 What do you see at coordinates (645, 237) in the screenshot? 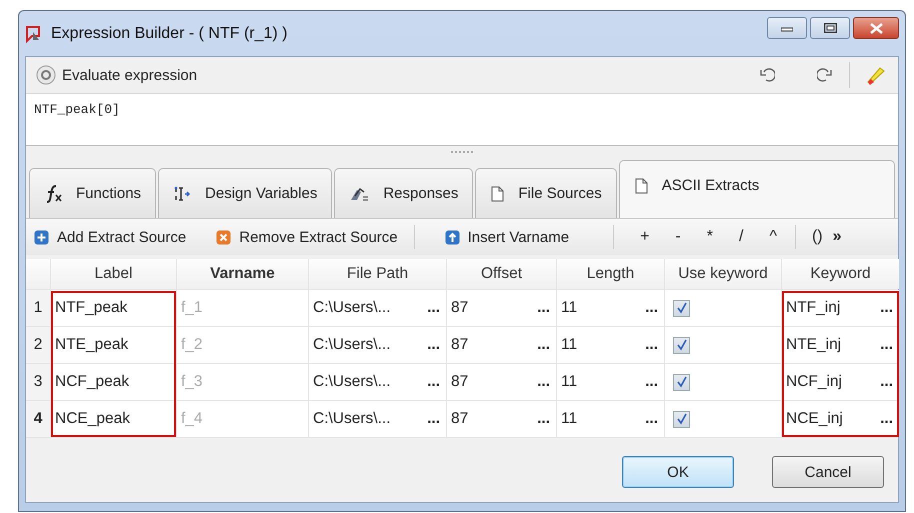
I see `operator-button: +` at bounding box center [645, 237].